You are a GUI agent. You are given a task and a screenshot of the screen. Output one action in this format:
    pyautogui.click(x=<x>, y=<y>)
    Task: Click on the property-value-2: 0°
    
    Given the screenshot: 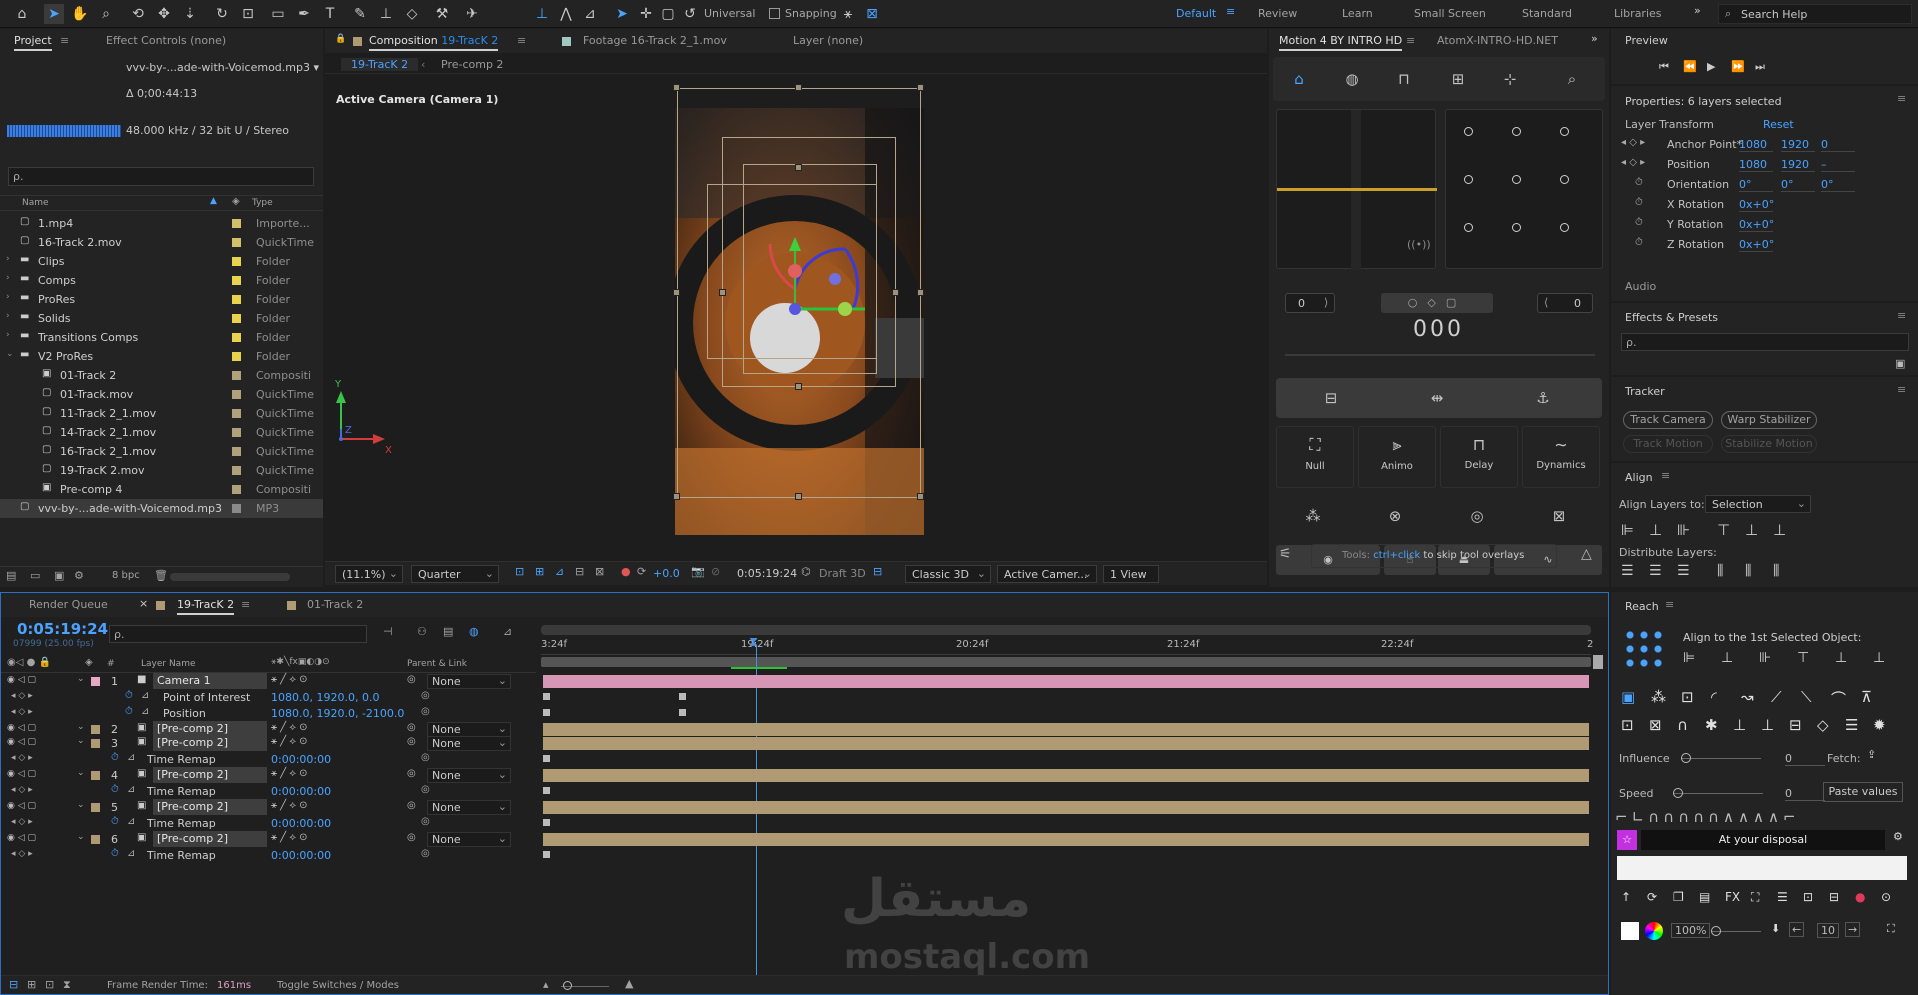 What is the action you would take?
    pyautogui.click(x=1798, y=185)
    